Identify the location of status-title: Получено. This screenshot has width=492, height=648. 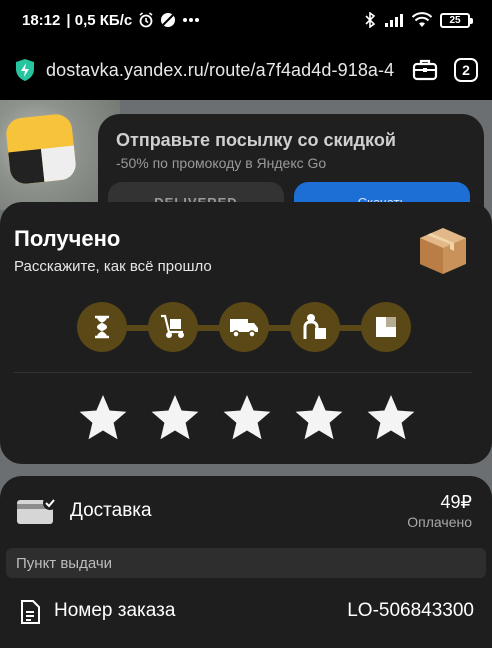
(67, 238).